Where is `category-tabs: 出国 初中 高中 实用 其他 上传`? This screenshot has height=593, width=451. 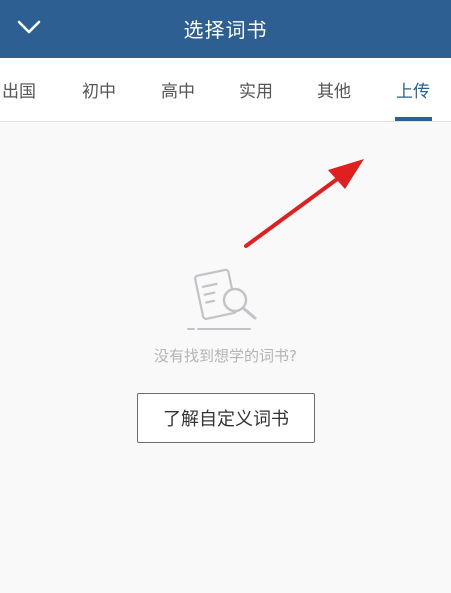
category-tabs: 出国 初中 高中 实用 其他 上传 is located at coordinates (225, 90).